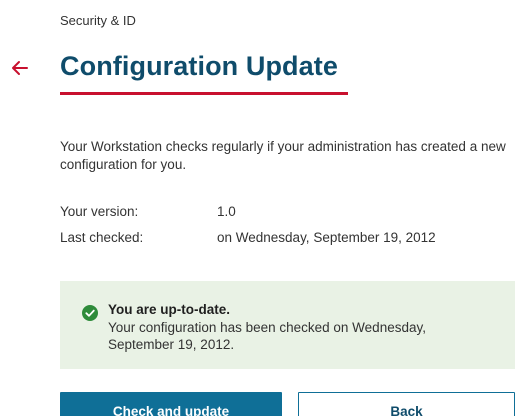 The height and width of the screenshot is (416, 515). What do you see at coordinates (90, 313) in the screenshot?
I see `checkmark-circle-icon` at bounding box center [90, 313].